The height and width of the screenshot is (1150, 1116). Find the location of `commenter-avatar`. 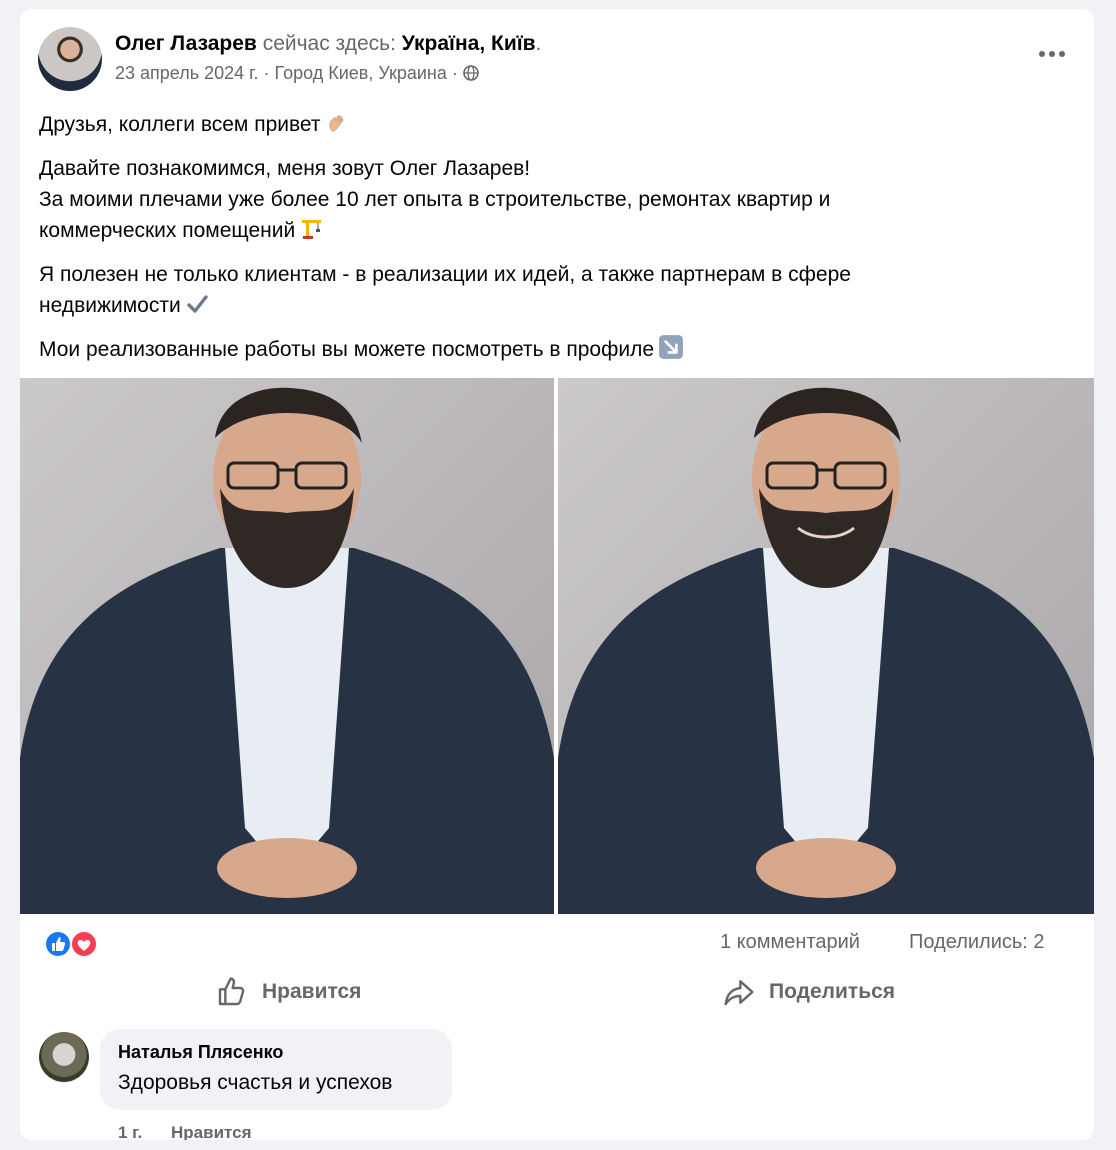

commenter-avatar is located at coordinates (64, 1057).